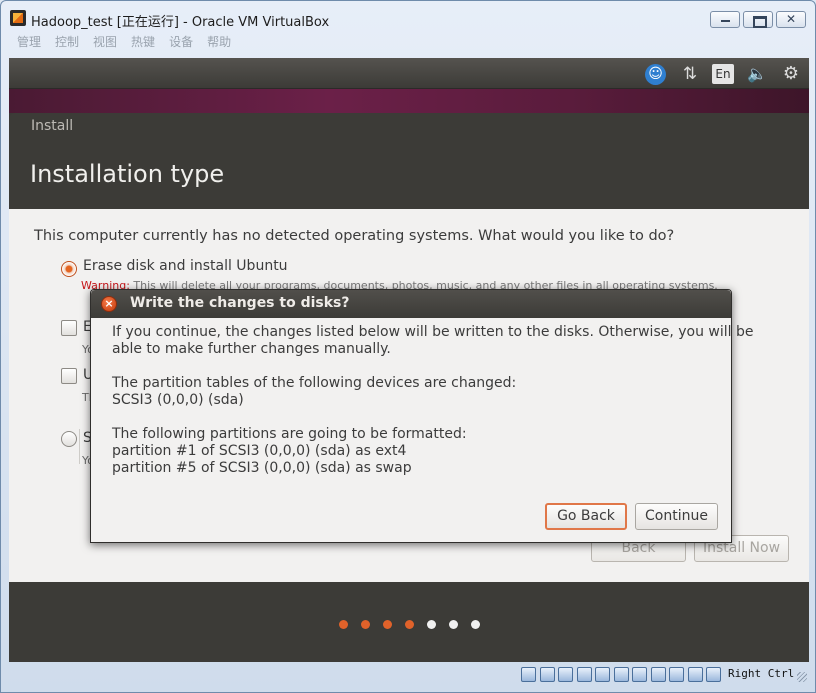 This screenshot has width=816, height=693. Describe the element at coordinates (565, 674) in the screenshot. I see `audio-icon` at that location.